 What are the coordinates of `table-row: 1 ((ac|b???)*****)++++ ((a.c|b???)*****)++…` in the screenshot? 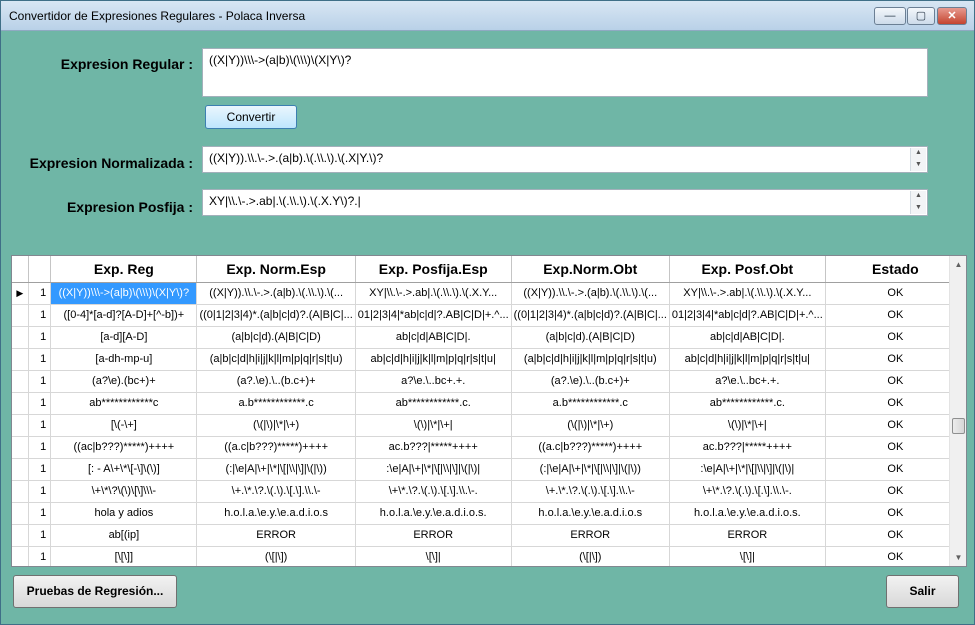 It's located at (489, 447).